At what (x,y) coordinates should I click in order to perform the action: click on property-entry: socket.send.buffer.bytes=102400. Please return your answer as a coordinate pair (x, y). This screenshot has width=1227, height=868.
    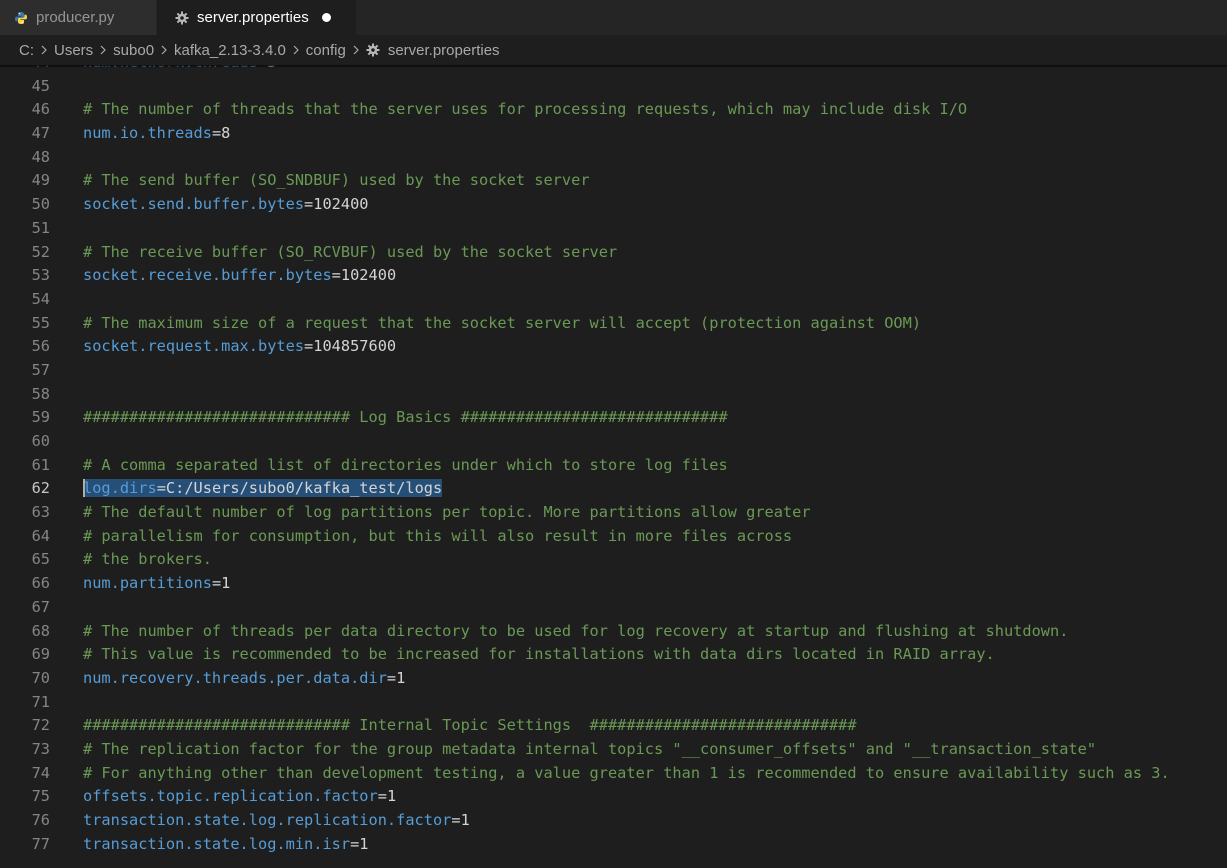
    Looking at the image, I should click on (226, 204).